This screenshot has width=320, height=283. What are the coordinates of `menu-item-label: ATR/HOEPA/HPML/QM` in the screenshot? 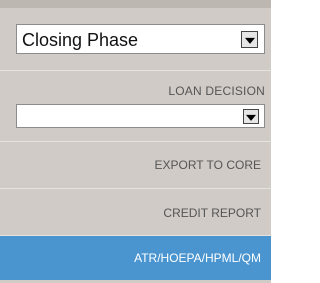 It's located at (197, 258).